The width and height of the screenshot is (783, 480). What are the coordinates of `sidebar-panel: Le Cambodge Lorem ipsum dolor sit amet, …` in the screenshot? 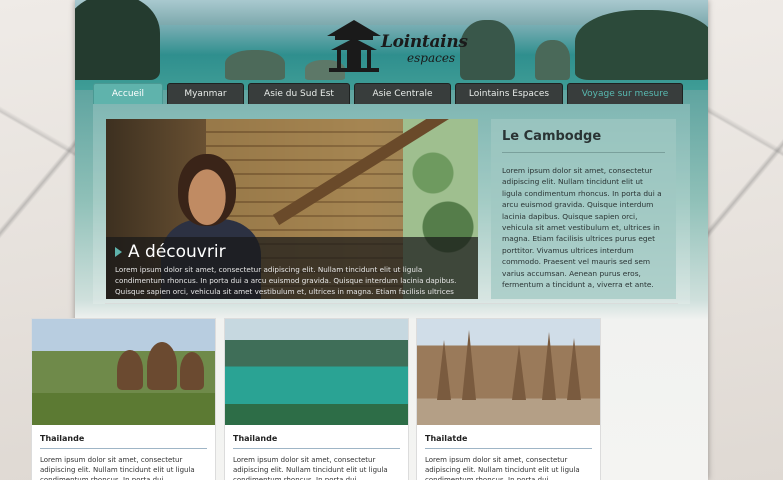 It's located at (583, 209).